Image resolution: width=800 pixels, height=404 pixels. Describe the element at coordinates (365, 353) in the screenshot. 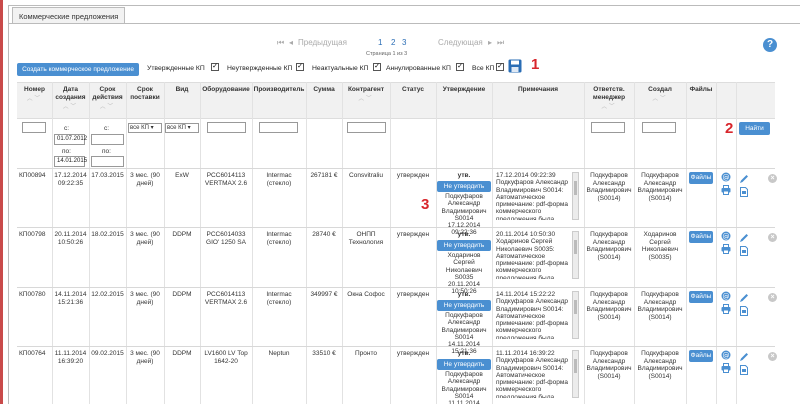

I see `cell-partner: Пронто` at that location.